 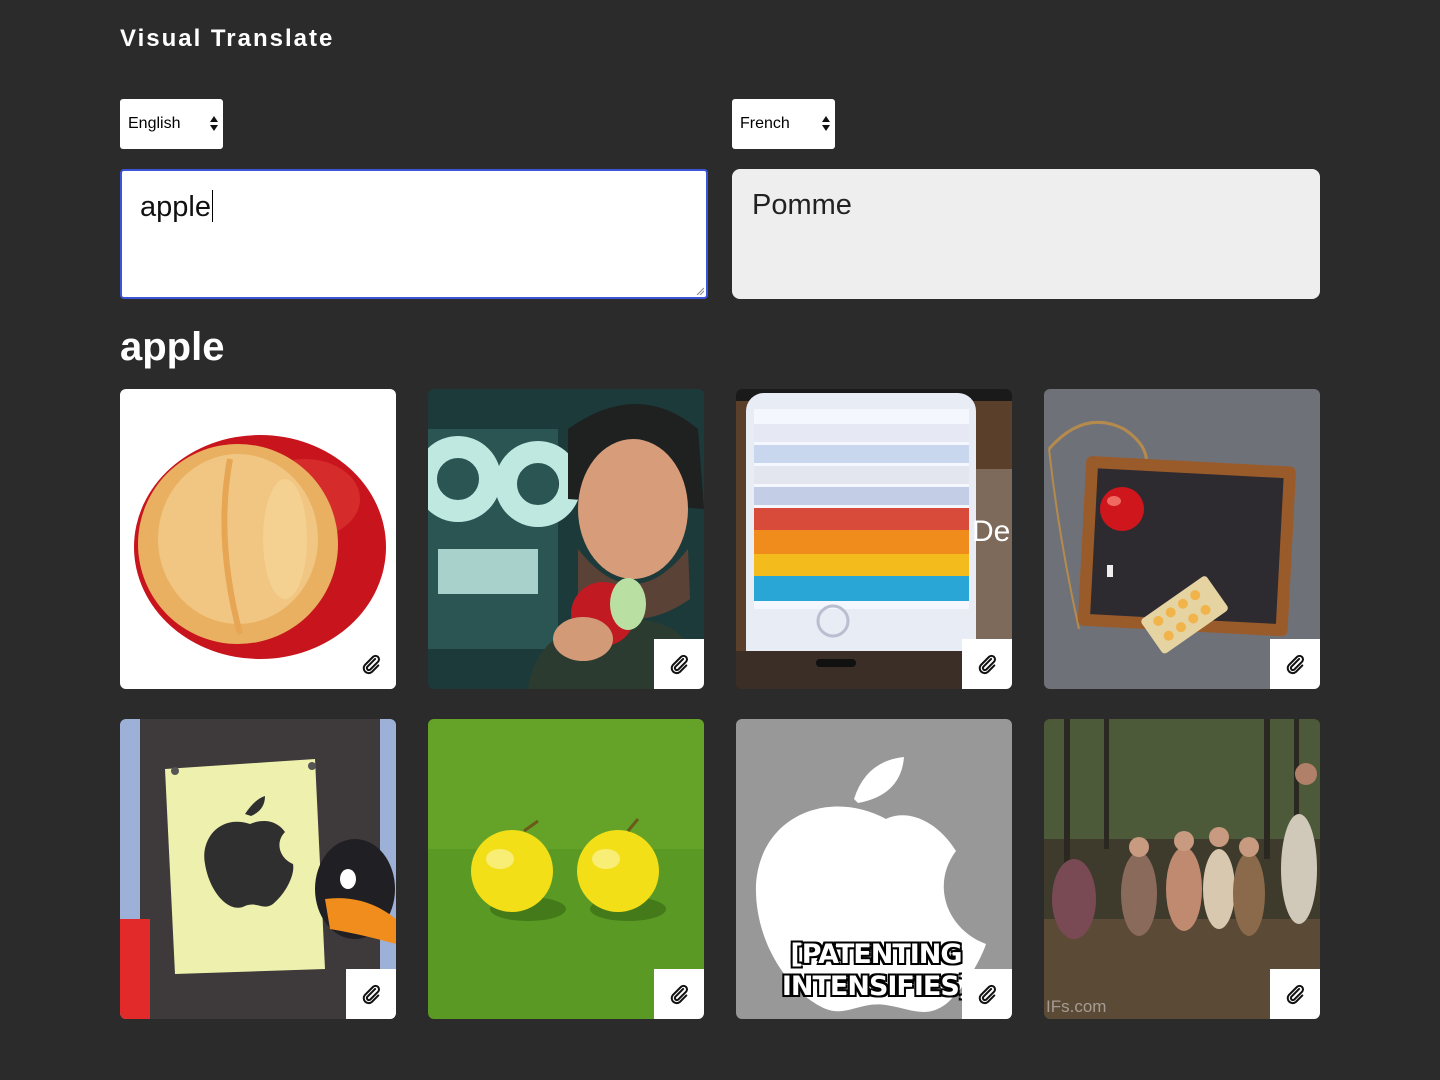 What do you see at coordinates (765, 123) in the screenshot?
I see `target-language-value: French` at bounding box center [765, 123].